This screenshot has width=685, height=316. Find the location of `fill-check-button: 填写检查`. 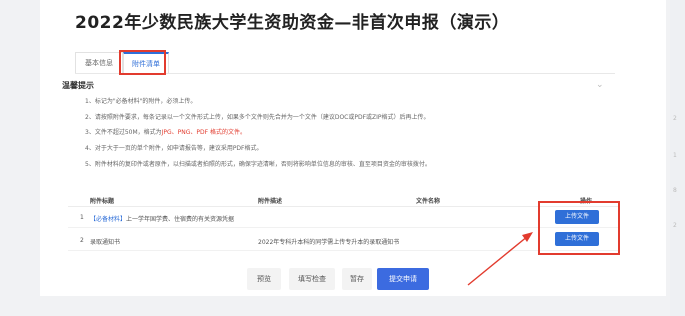

fill-check-button: 填写检查 is located at coordinates (312, 279).